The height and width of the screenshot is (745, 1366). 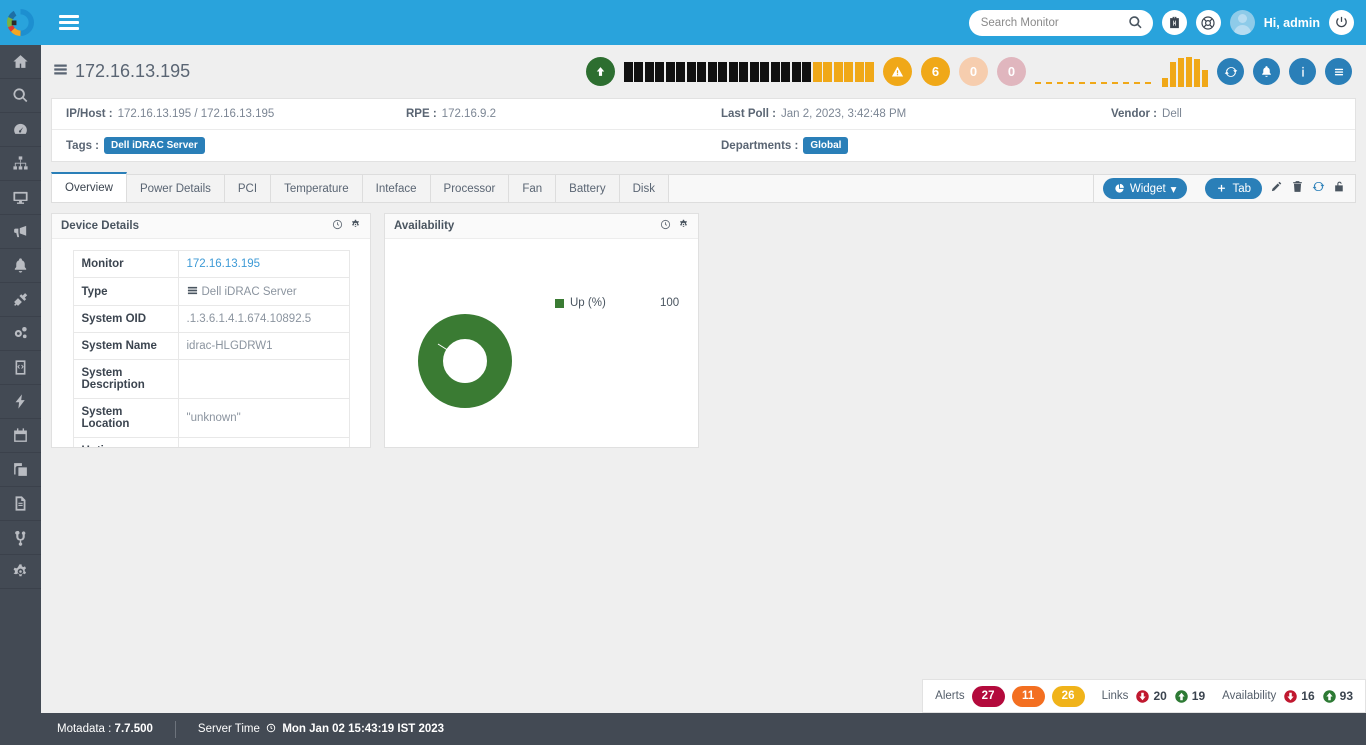 I want to click on sidebar-item-scheduler, so click(x=20, y=436).